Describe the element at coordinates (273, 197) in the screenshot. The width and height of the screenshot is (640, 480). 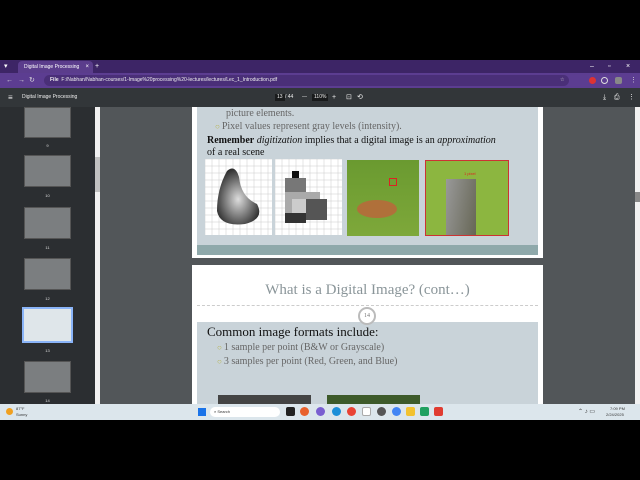
I see `grid-illustration` at that location.